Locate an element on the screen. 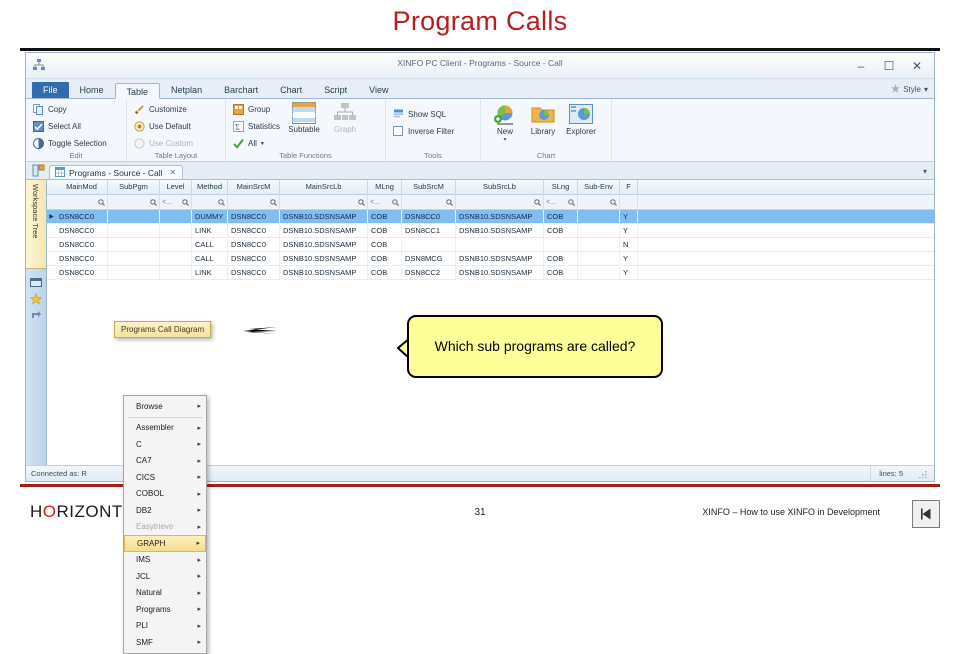 The height and width of the screenshot is (654, 960). context-menu-item-graph: GRAPH ▸ is located at coordinates (165, 543).